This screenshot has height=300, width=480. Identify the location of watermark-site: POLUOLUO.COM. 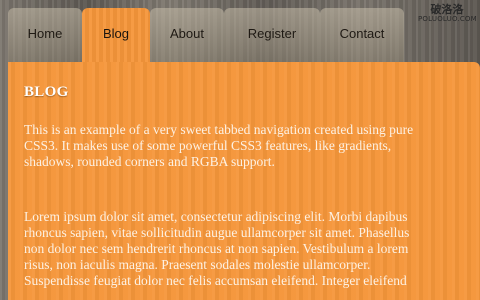
(447, 19).